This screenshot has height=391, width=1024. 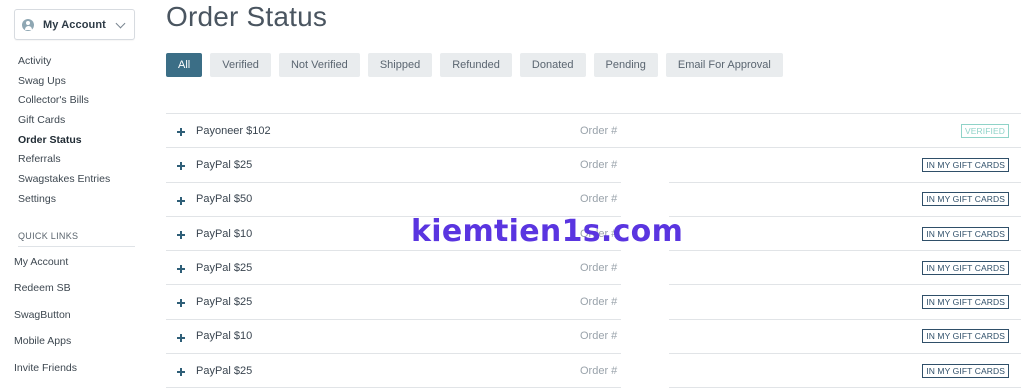 I want to click on quick-link-invite-friends: Invite Friends, so click(x=45, y=374).